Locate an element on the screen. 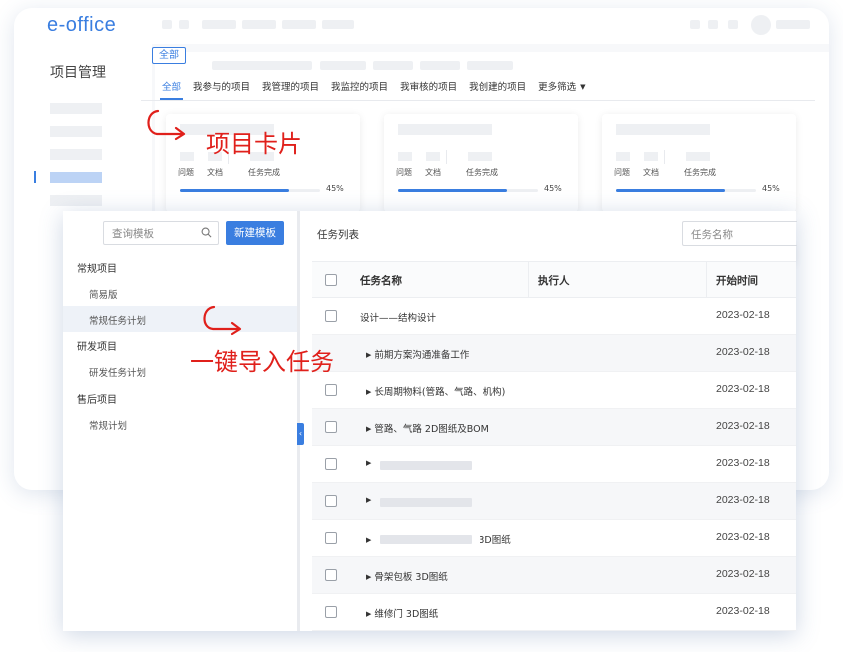 This screenshot has height=652, width=843. tab-participating: 我参与的项目 is located at coordinates (221, 87).